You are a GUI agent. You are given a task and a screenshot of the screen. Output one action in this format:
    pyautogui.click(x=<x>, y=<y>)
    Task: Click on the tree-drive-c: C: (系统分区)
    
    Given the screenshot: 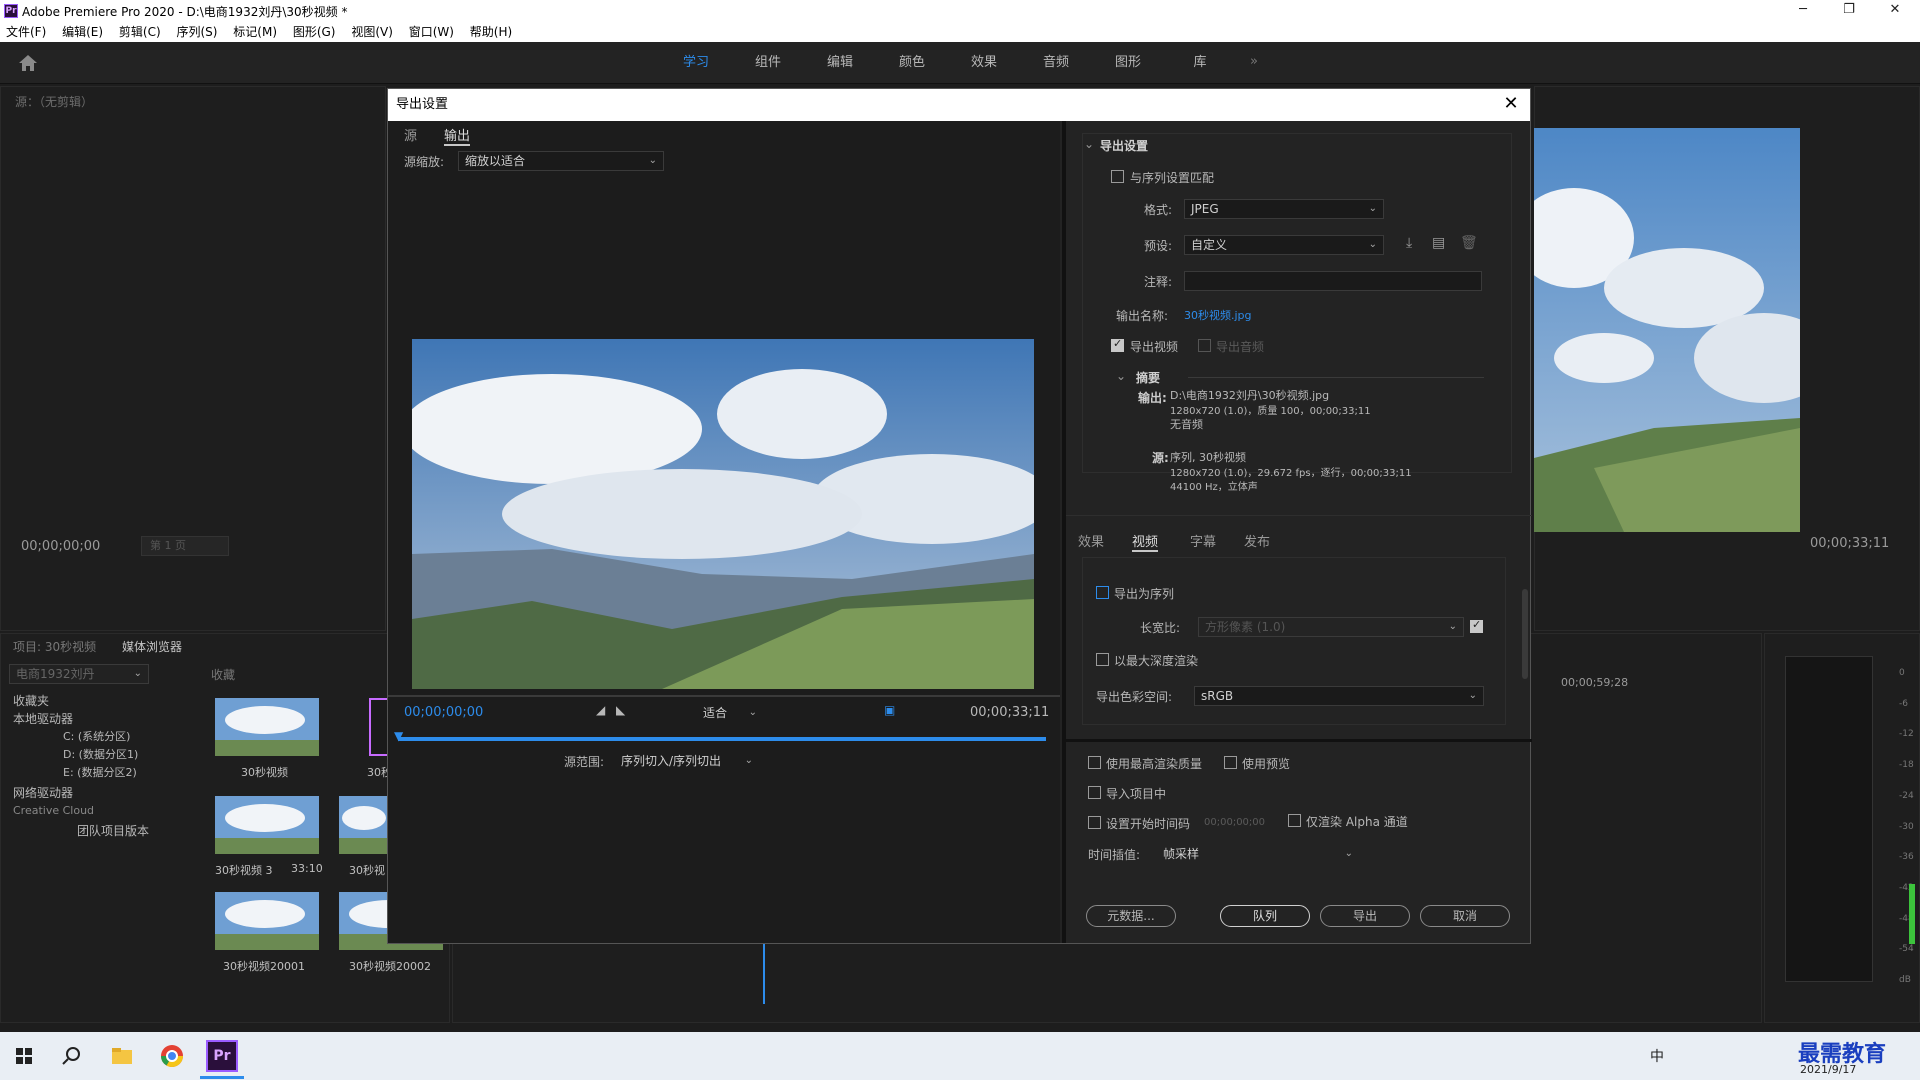 What is the action you would take?
    pyautogui.click(x=96, y=736)
    